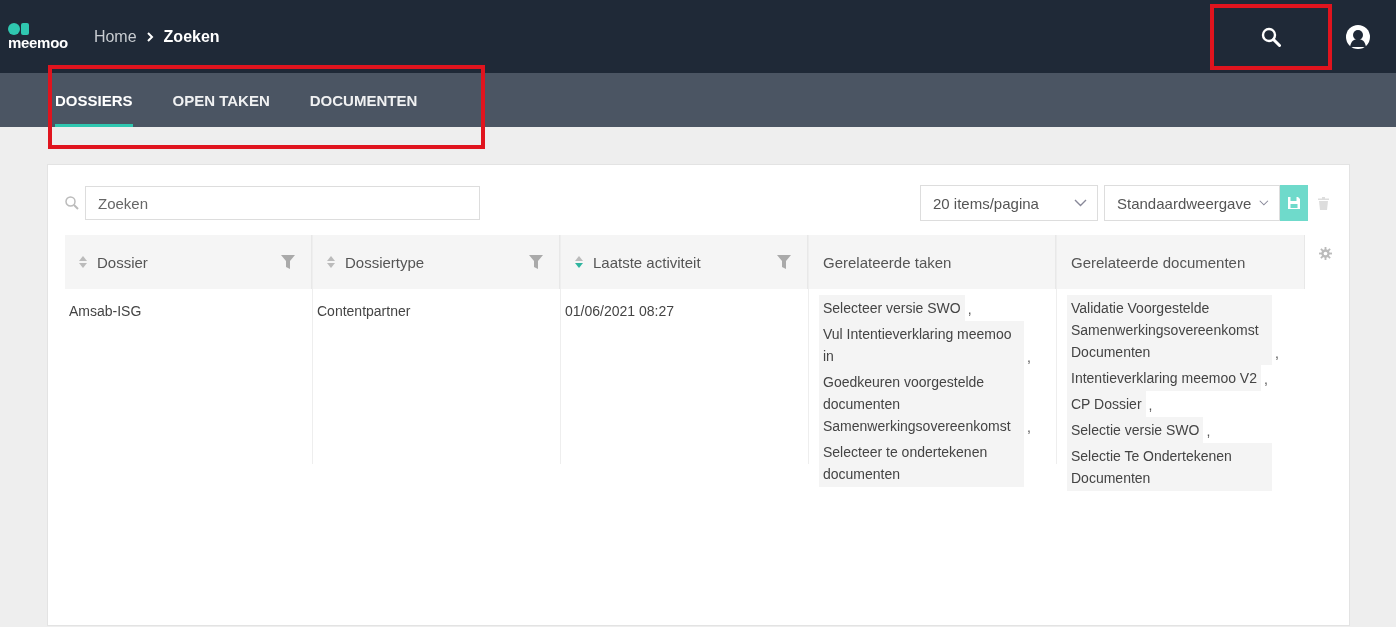 This screenshot has width=1396, height=627. What do you see at coordinates (105, 311) in the screenshot?
I see `table-cell-text: Amsab-ISG` at bounding box center [105, 311].